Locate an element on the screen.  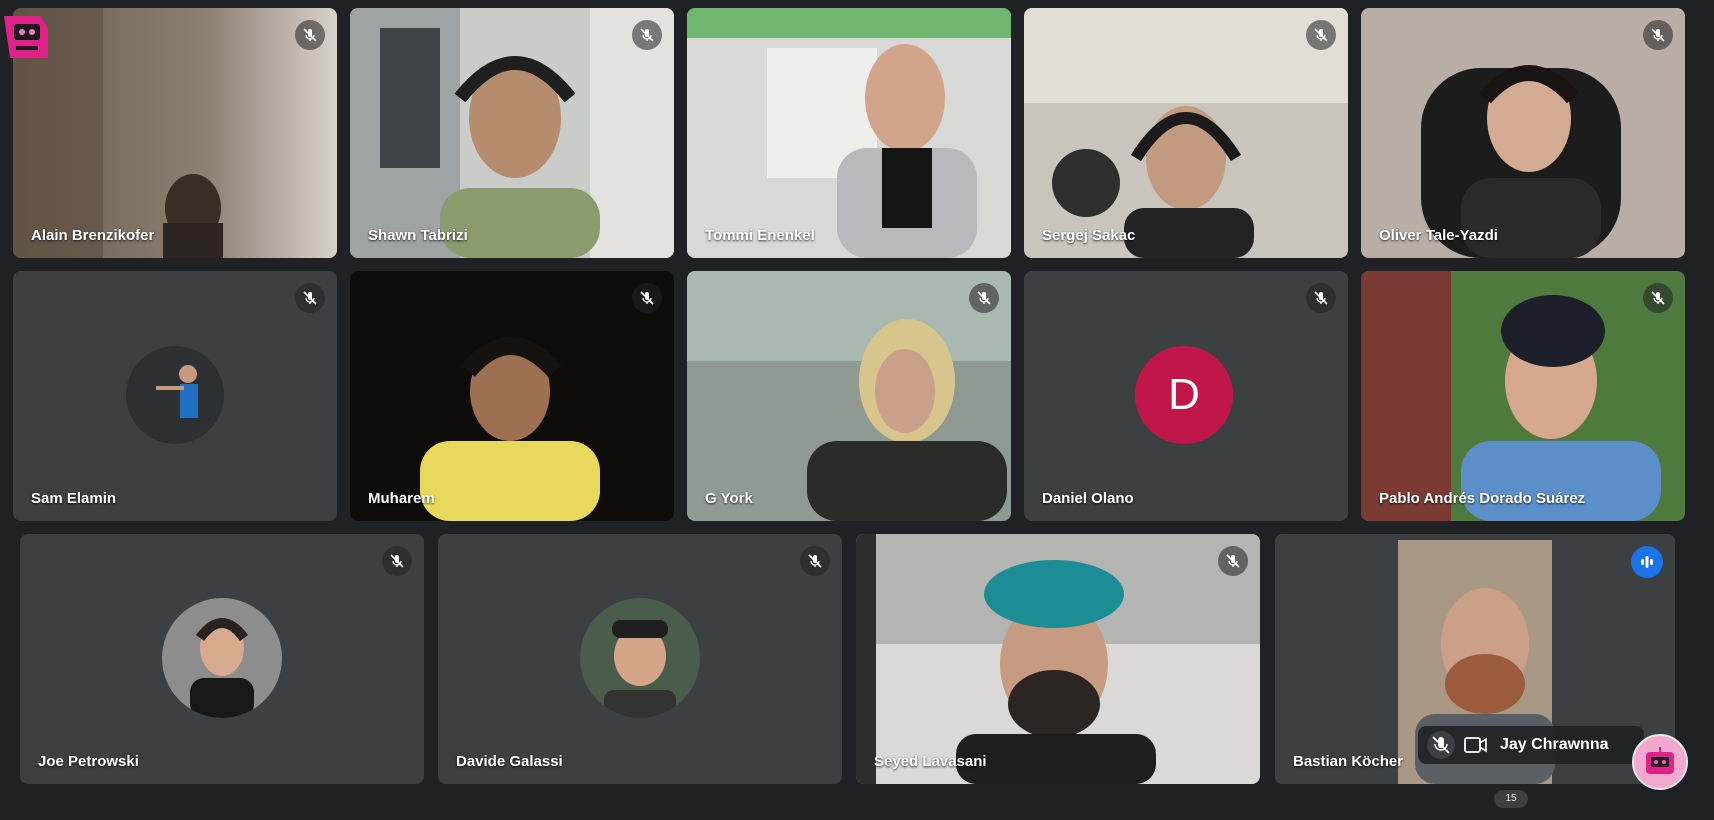
participant-name: Pablo Andrés Dorado Suárez is located at coordinates (1482, 498).